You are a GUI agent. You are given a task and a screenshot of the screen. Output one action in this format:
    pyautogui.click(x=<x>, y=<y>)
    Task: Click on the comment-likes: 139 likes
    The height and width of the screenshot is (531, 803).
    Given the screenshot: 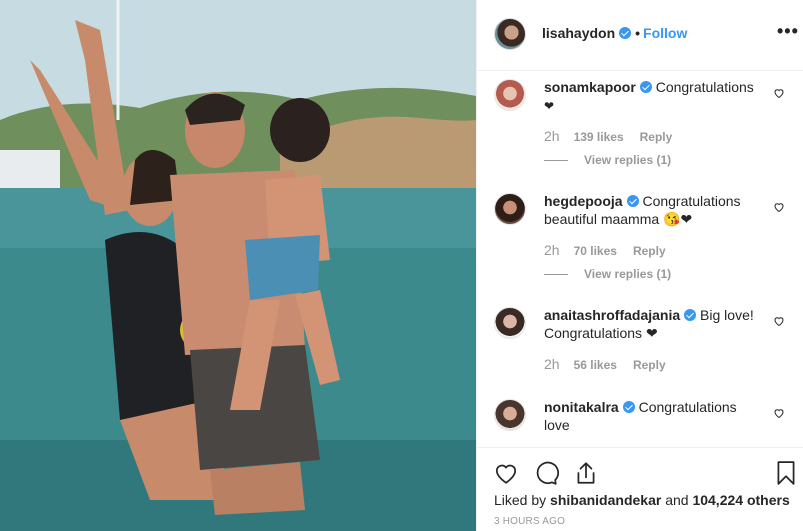 What is the action you would take?
    pyautogui.click(x=599, y=137)
    